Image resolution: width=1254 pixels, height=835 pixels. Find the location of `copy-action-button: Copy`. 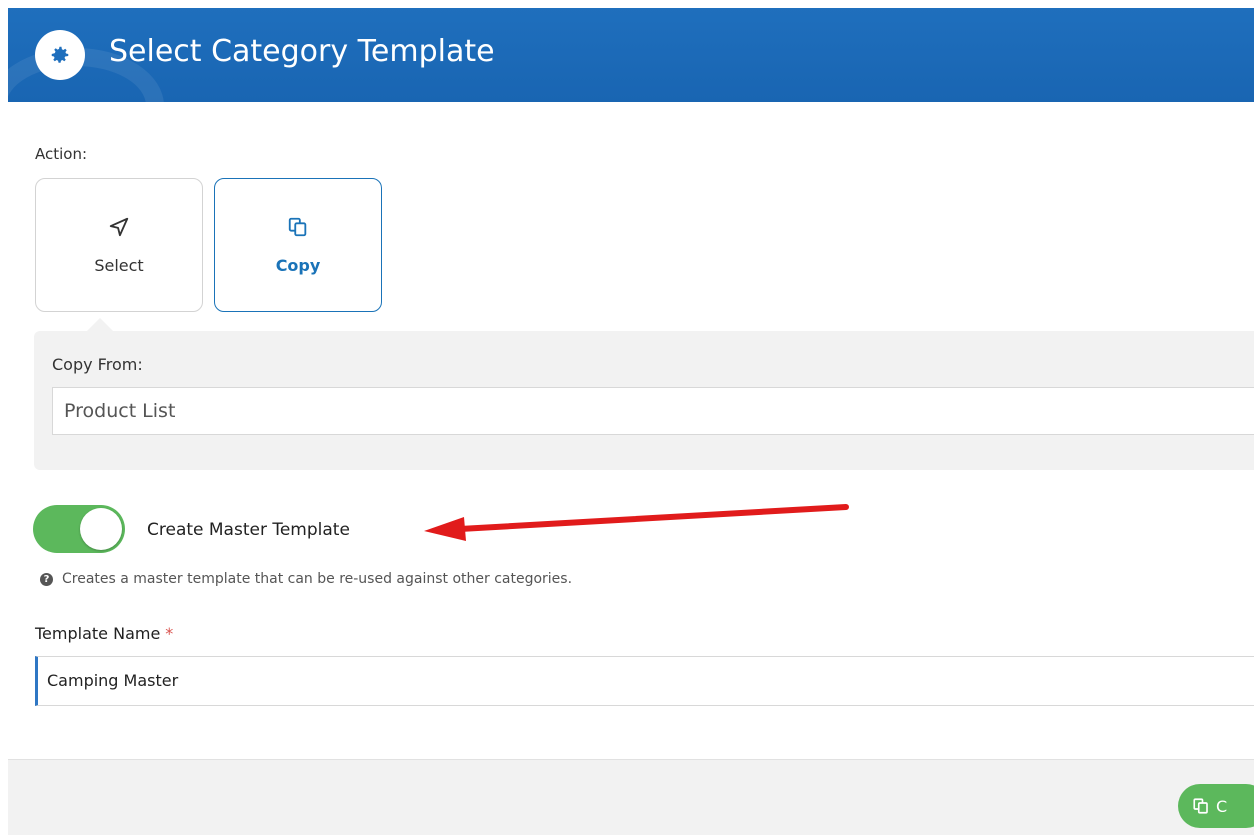

copy-action-button: Copy is located at coordinates (298, 245).